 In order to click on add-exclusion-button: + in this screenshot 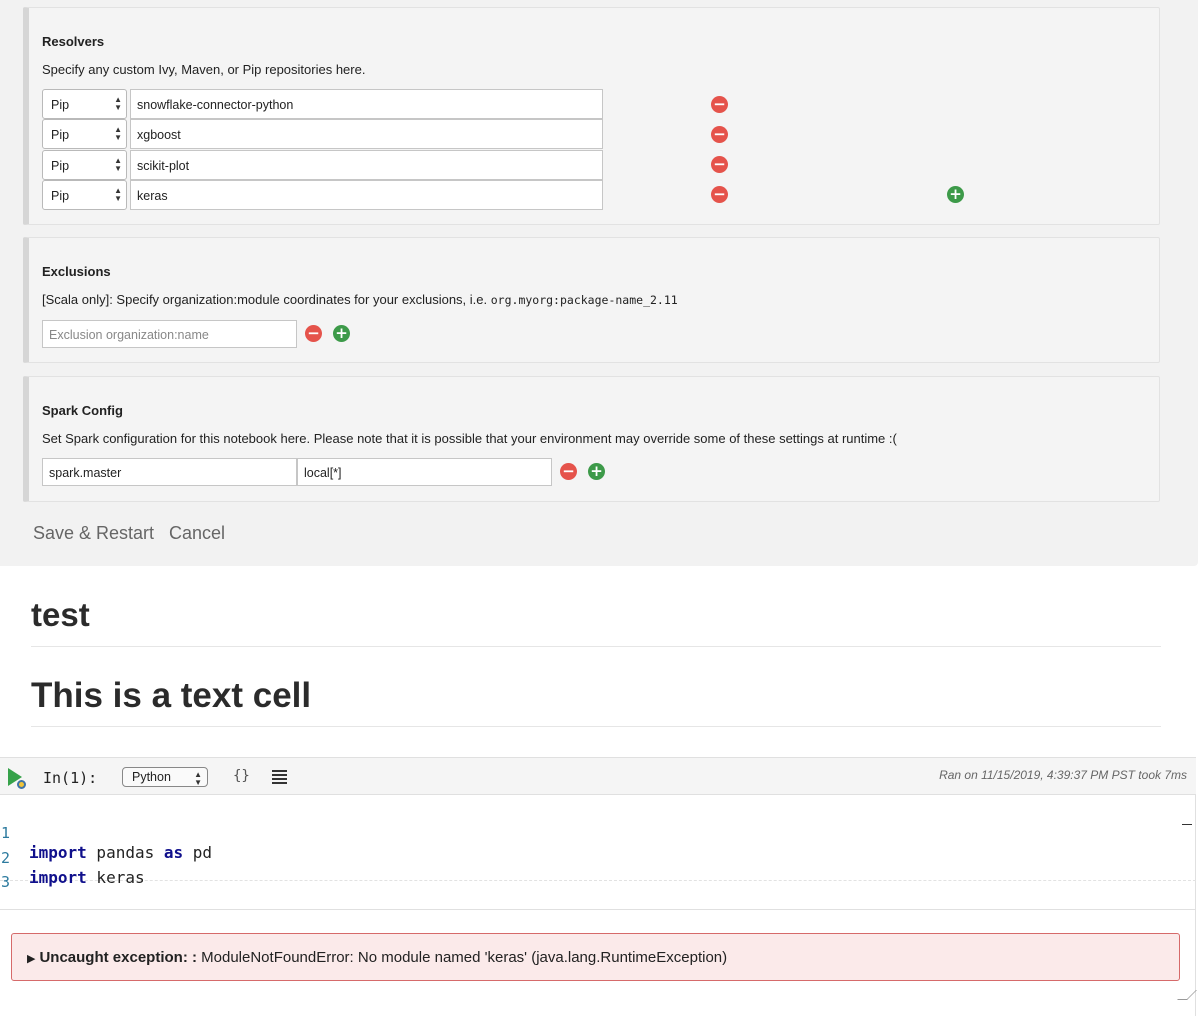, I will do `click(341, 333)`.